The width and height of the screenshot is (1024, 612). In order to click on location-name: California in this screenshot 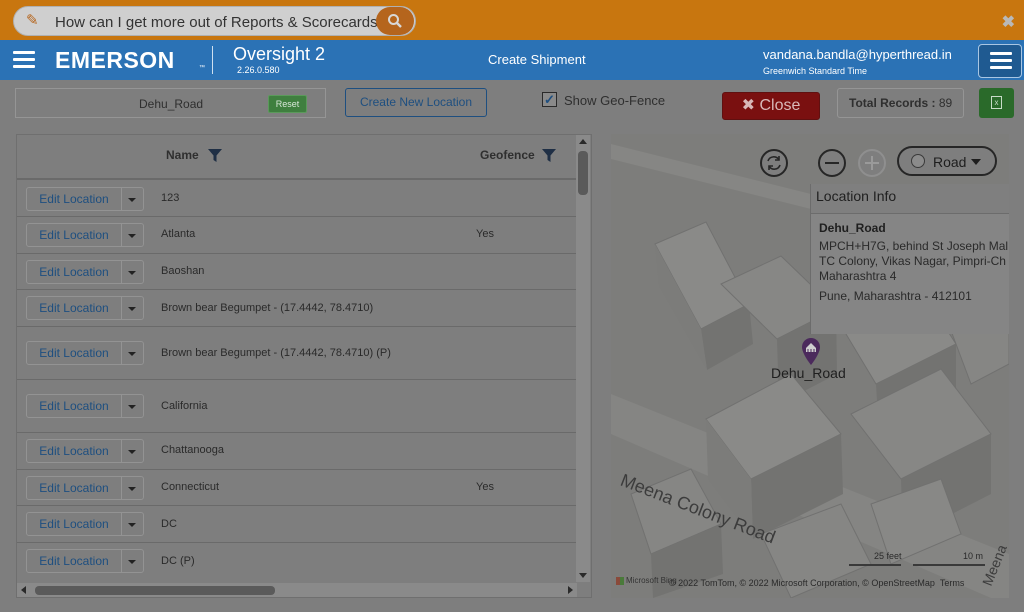, I will do `click(184, 406)`.